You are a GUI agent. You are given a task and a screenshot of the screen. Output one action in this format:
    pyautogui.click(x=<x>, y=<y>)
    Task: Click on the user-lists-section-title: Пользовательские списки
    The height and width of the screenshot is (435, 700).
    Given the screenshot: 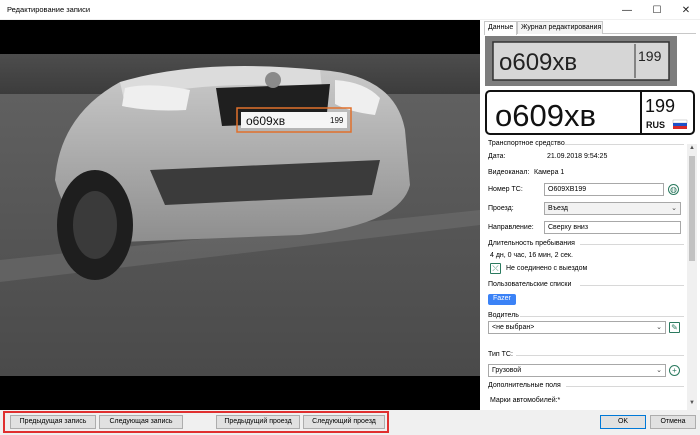 What is the action you would take?
    pyautogui.click(x=530, y=284)
    